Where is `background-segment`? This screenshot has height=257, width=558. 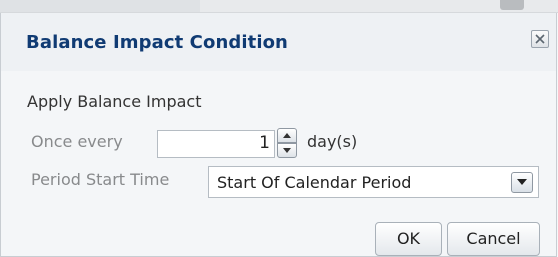
background-segment is located at coordinates (100, 6).